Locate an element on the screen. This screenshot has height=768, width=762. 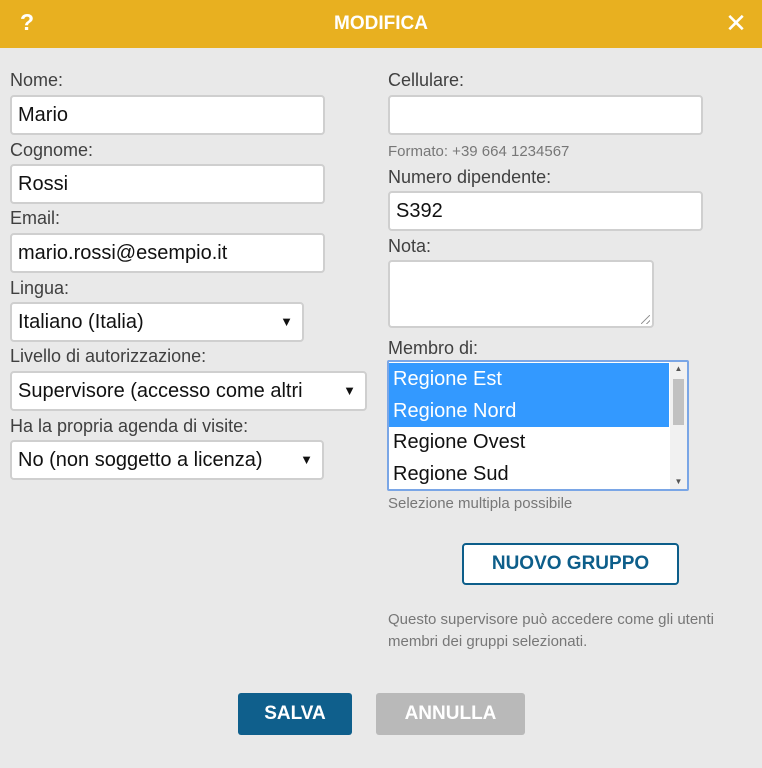
group-option-regione-sud: Regione Sud is located at coordinates (529, 473).